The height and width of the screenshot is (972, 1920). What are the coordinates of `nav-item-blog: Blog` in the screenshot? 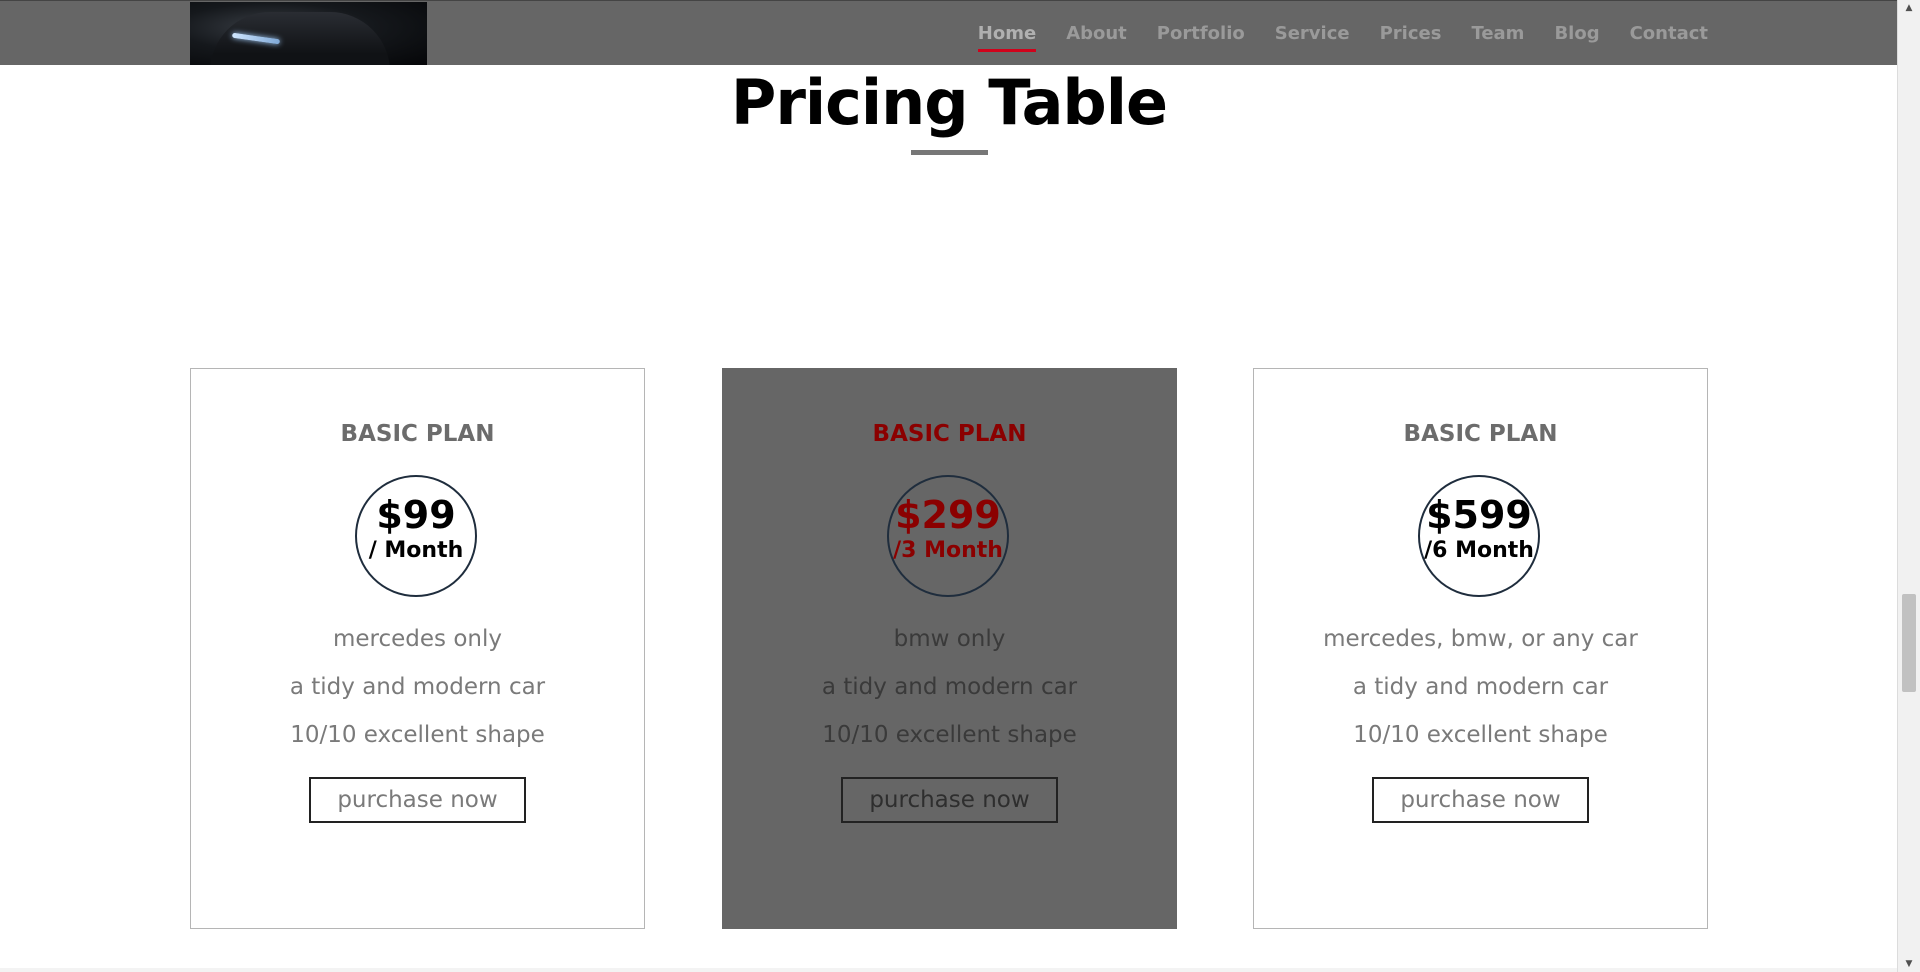 It's located at (1576, 33).